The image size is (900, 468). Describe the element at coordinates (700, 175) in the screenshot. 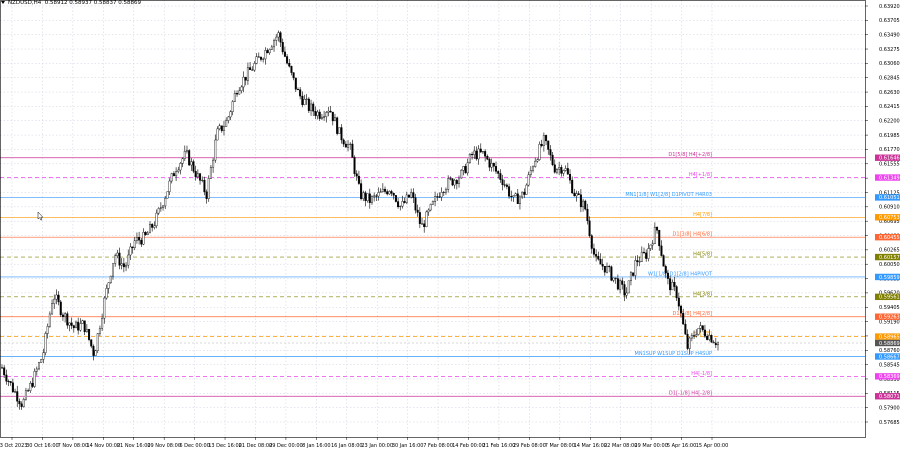

I see `level-label: H4[+1/8]` at that location.